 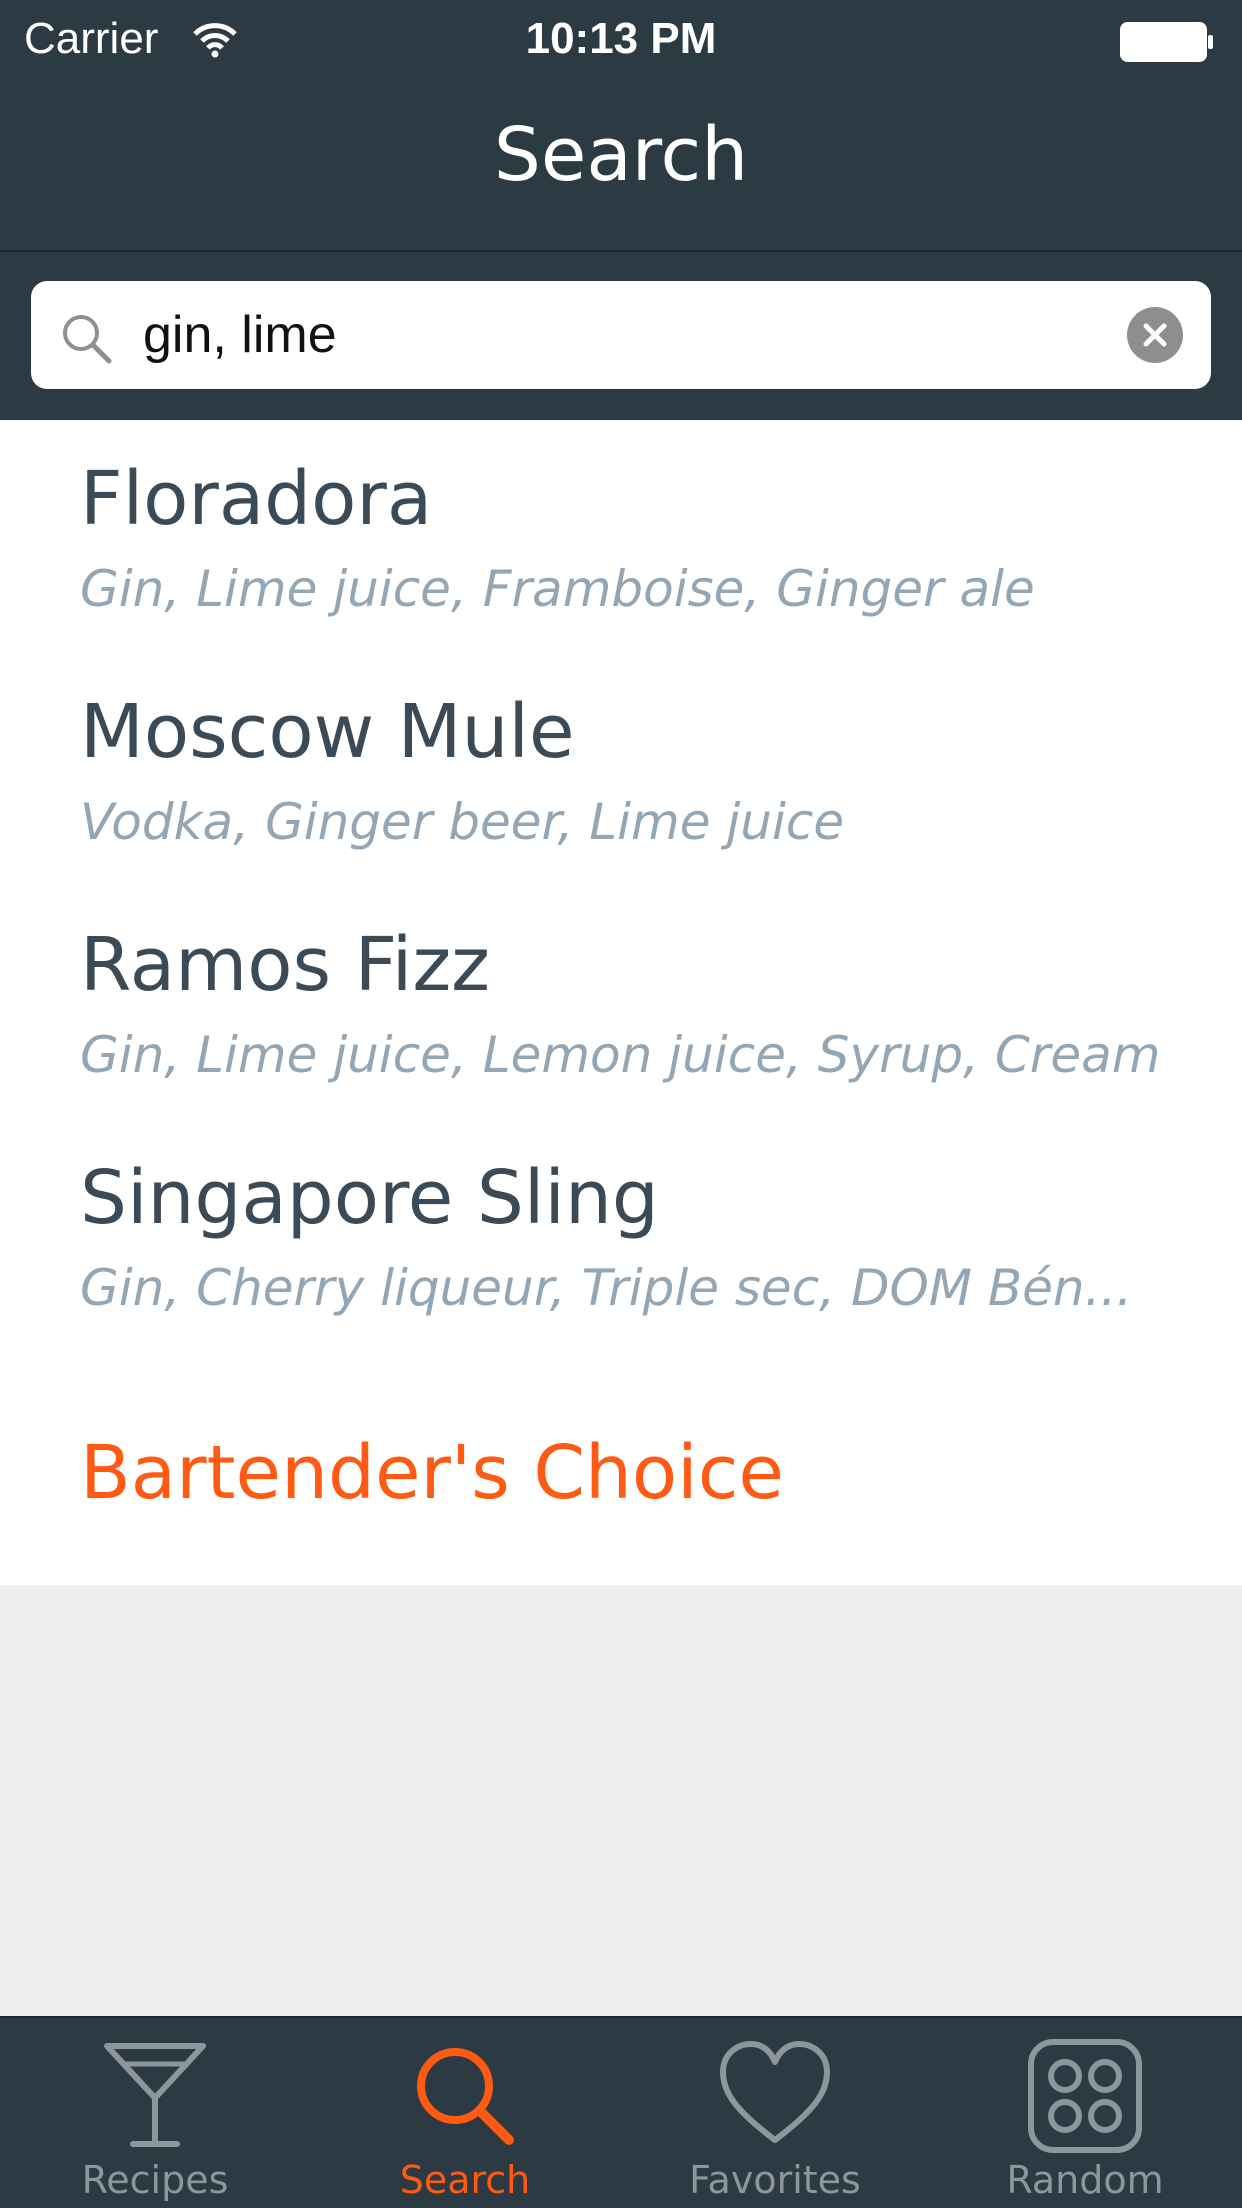 What do you see at coordinates (462, 822) in the screenshot?
I see `recipe-ingredients: Vodka, Ginger beer, Lime juice` at bounding box center [462, 822].